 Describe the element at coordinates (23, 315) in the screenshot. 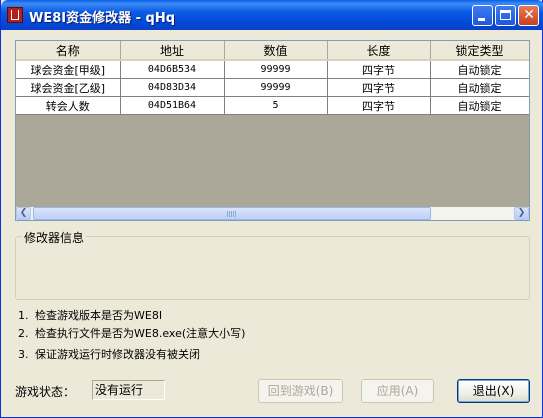

I see `note-number: 1.` at that location.